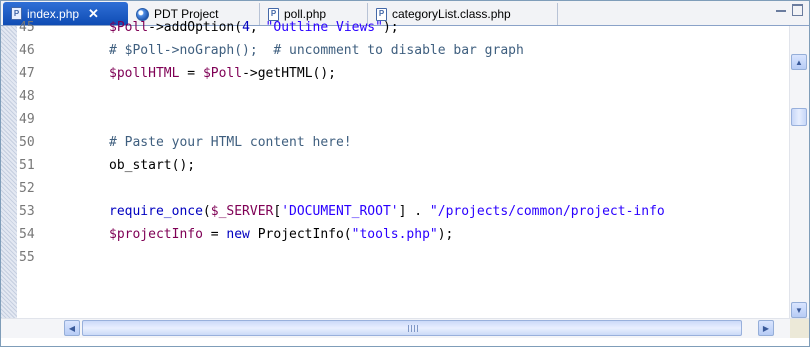  Describe the element at coordinates (799, 117) in the screenshot. I see `vertical-scroll-thumb` at that location.